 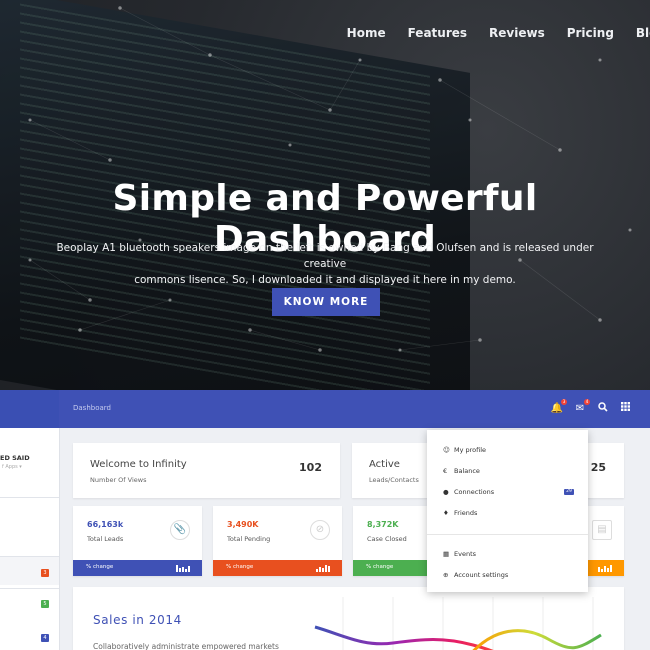 I want to click on bell-icon: 🔔 3, so click(x=558, y=407).